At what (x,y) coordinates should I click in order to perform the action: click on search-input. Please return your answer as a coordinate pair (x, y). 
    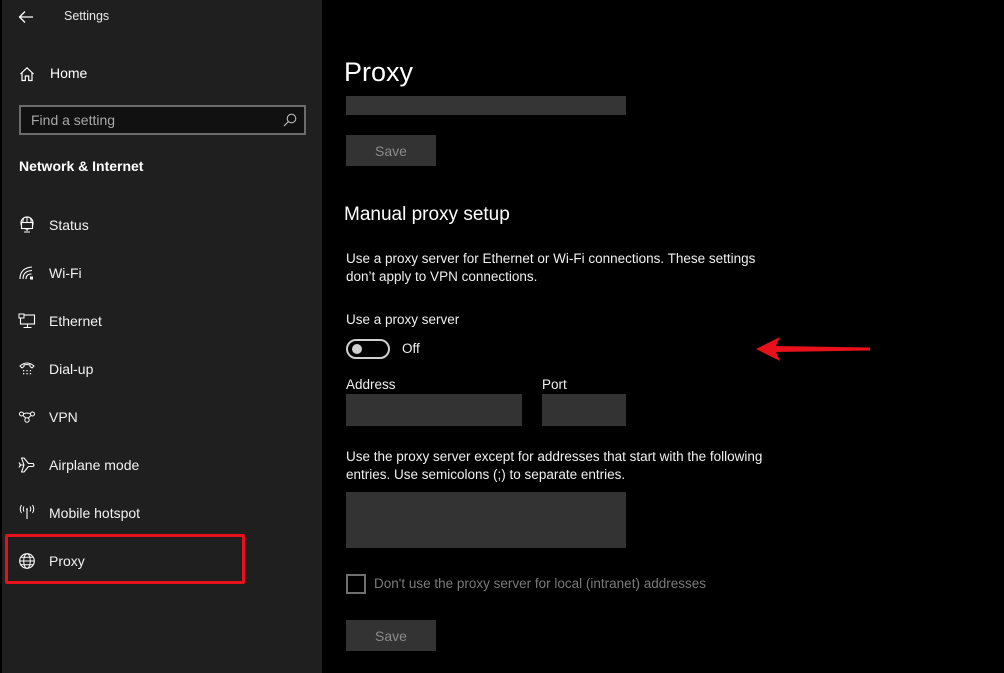
    Looking at the image, I should click on (162, 120).